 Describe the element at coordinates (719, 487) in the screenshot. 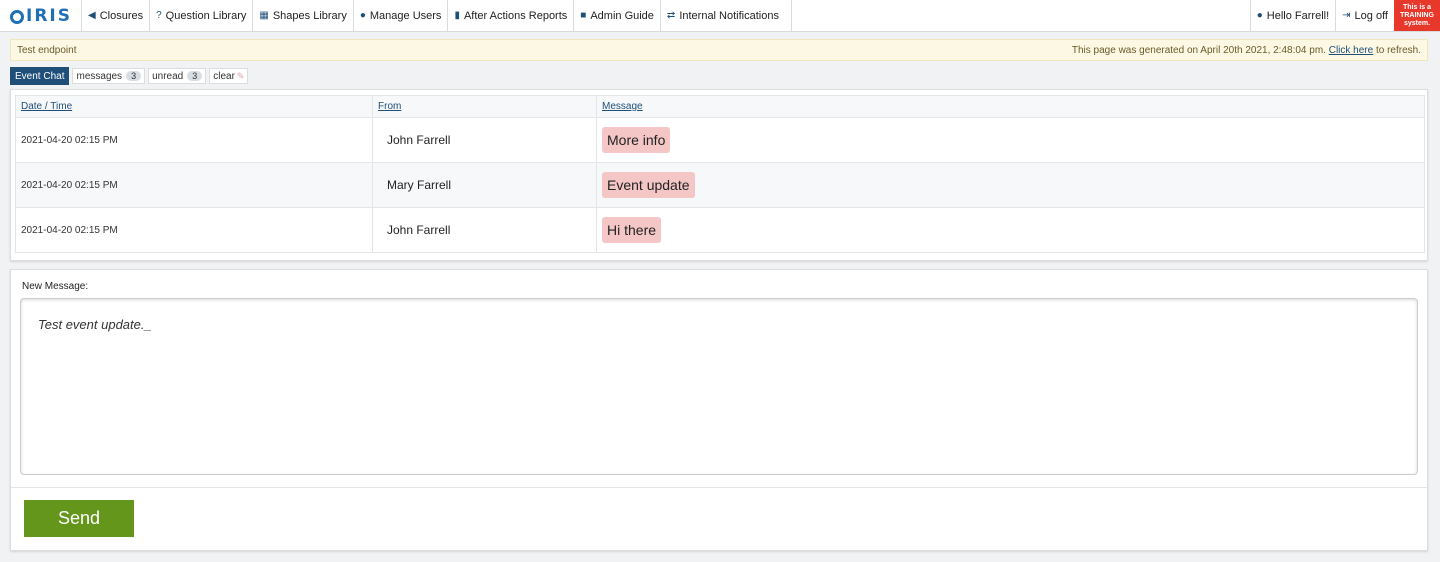

I see `compose-divider` at that location.